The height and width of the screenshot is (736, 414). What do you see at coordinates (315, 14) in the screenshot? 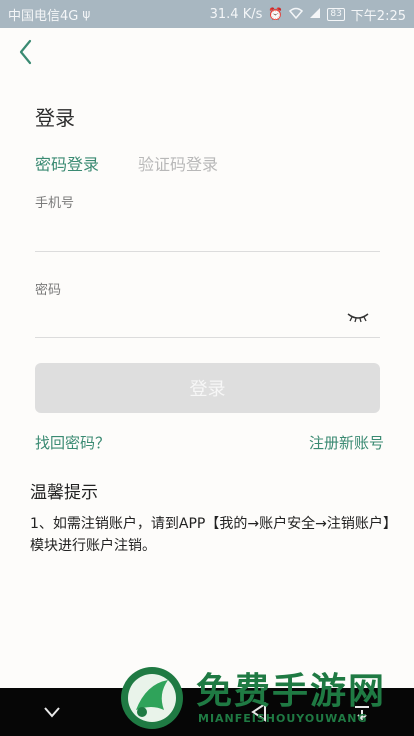
I see `signal-icon` at bounding box center [315, 14].